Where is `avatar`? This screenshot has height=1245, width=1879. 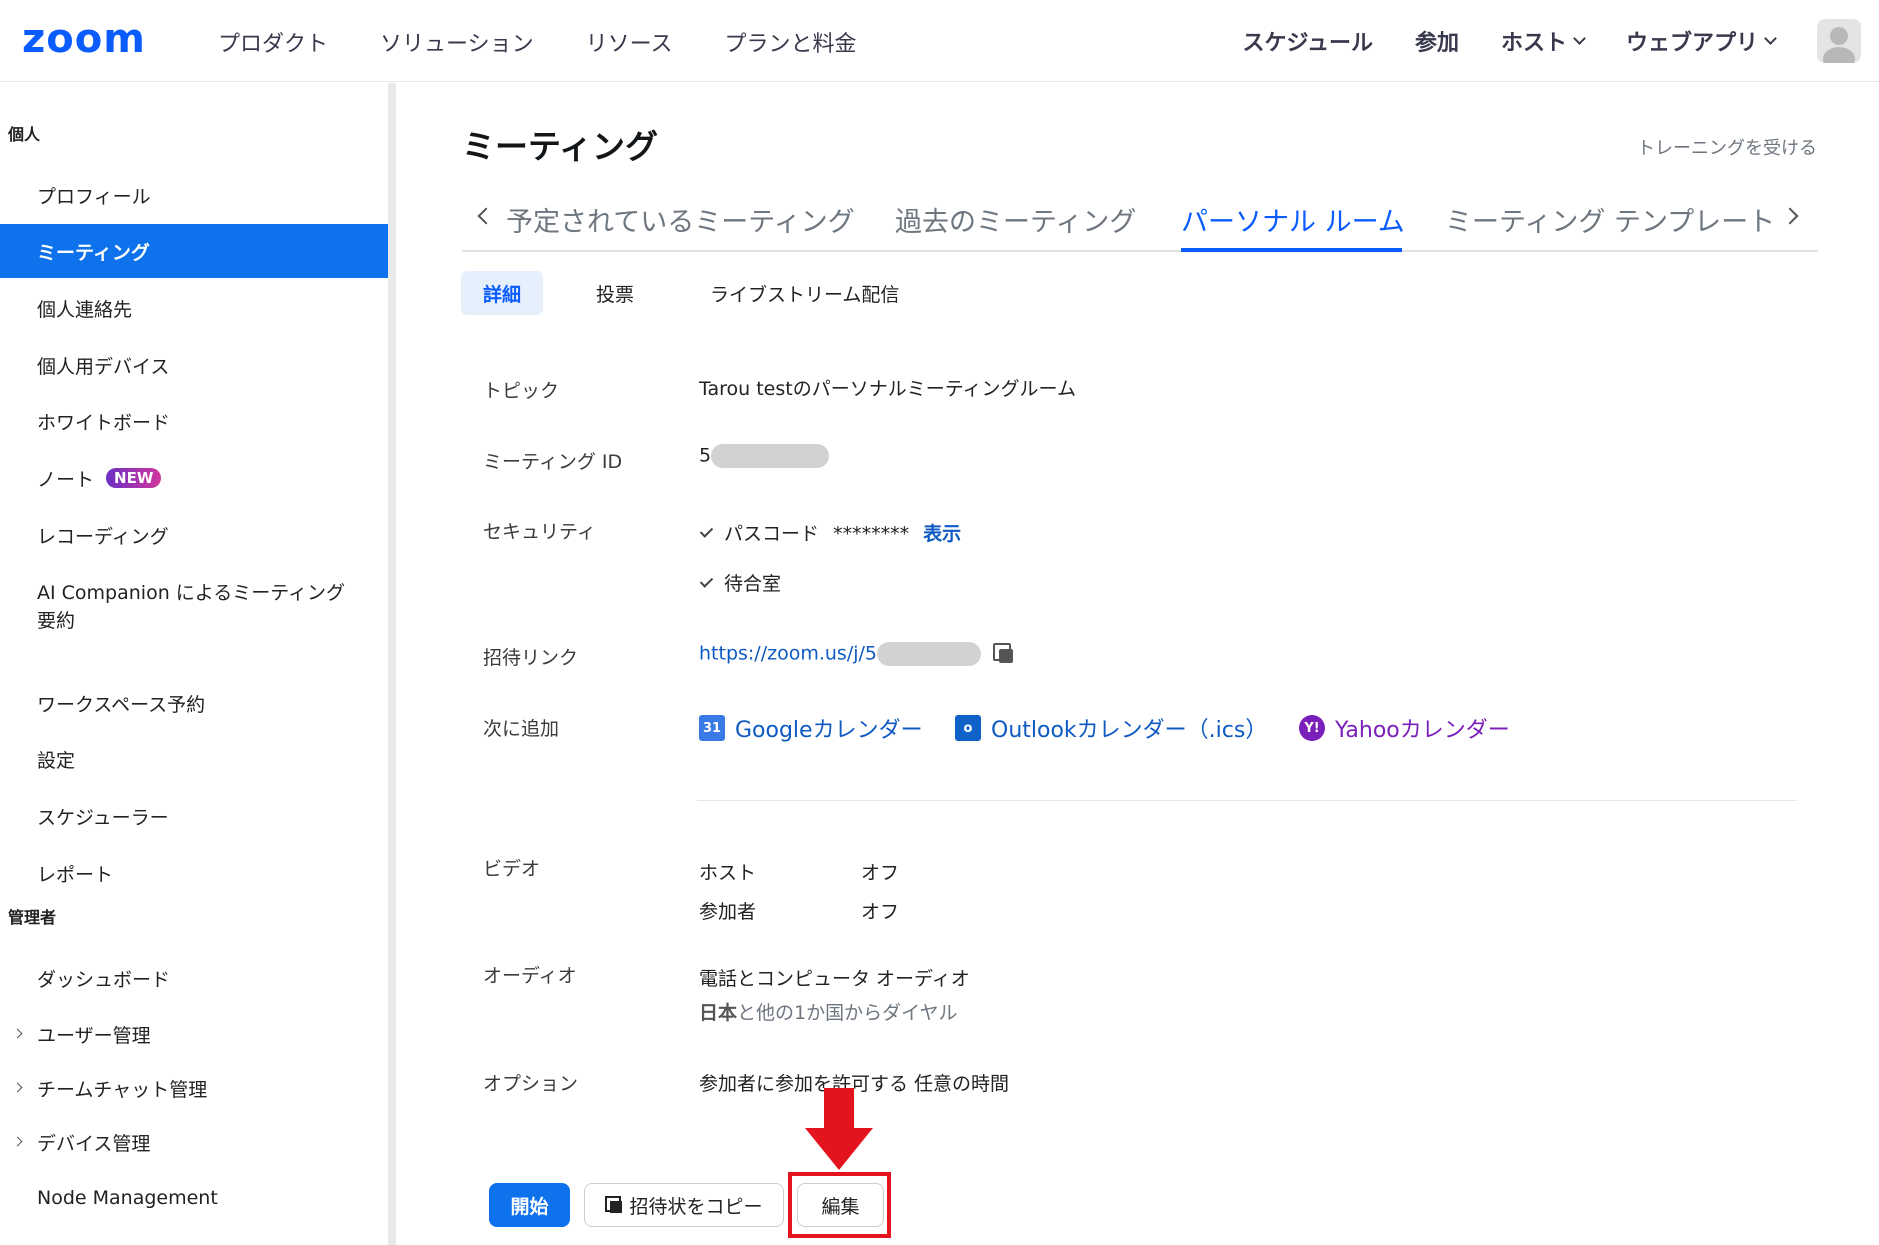
avatar is located at coordinates (1839, 41).